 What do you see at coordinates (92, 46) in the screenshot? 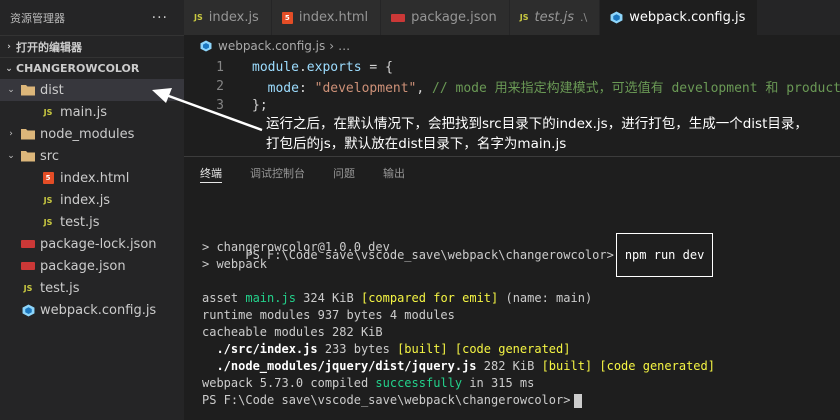
I see `open-editors-section: › 打开的编辑器` at bounding box center [92, 46].